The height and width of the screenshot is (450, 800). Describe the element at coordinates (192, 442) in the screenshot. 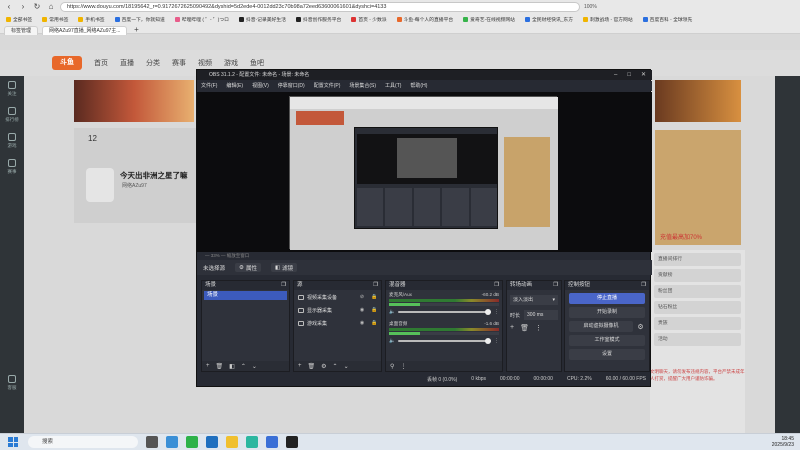

I see `chrome-icon` at that location.